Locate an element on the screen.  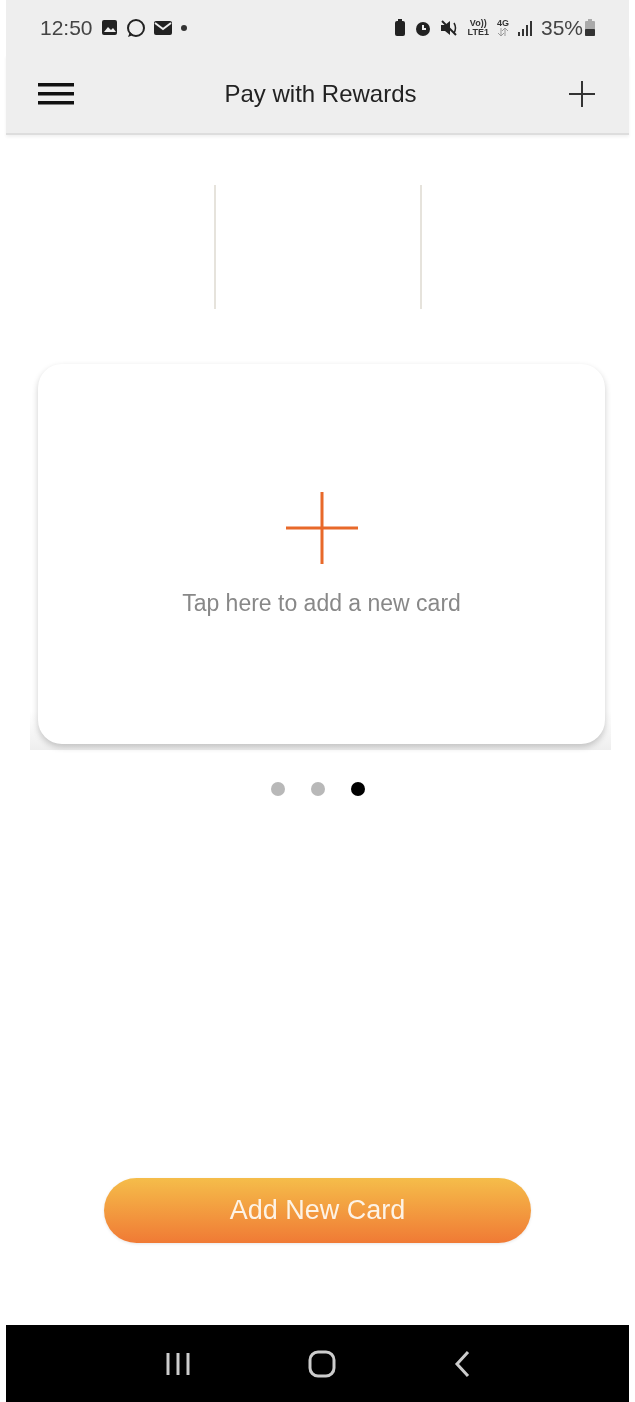
signal-icon is located at coordinates (524, 27).